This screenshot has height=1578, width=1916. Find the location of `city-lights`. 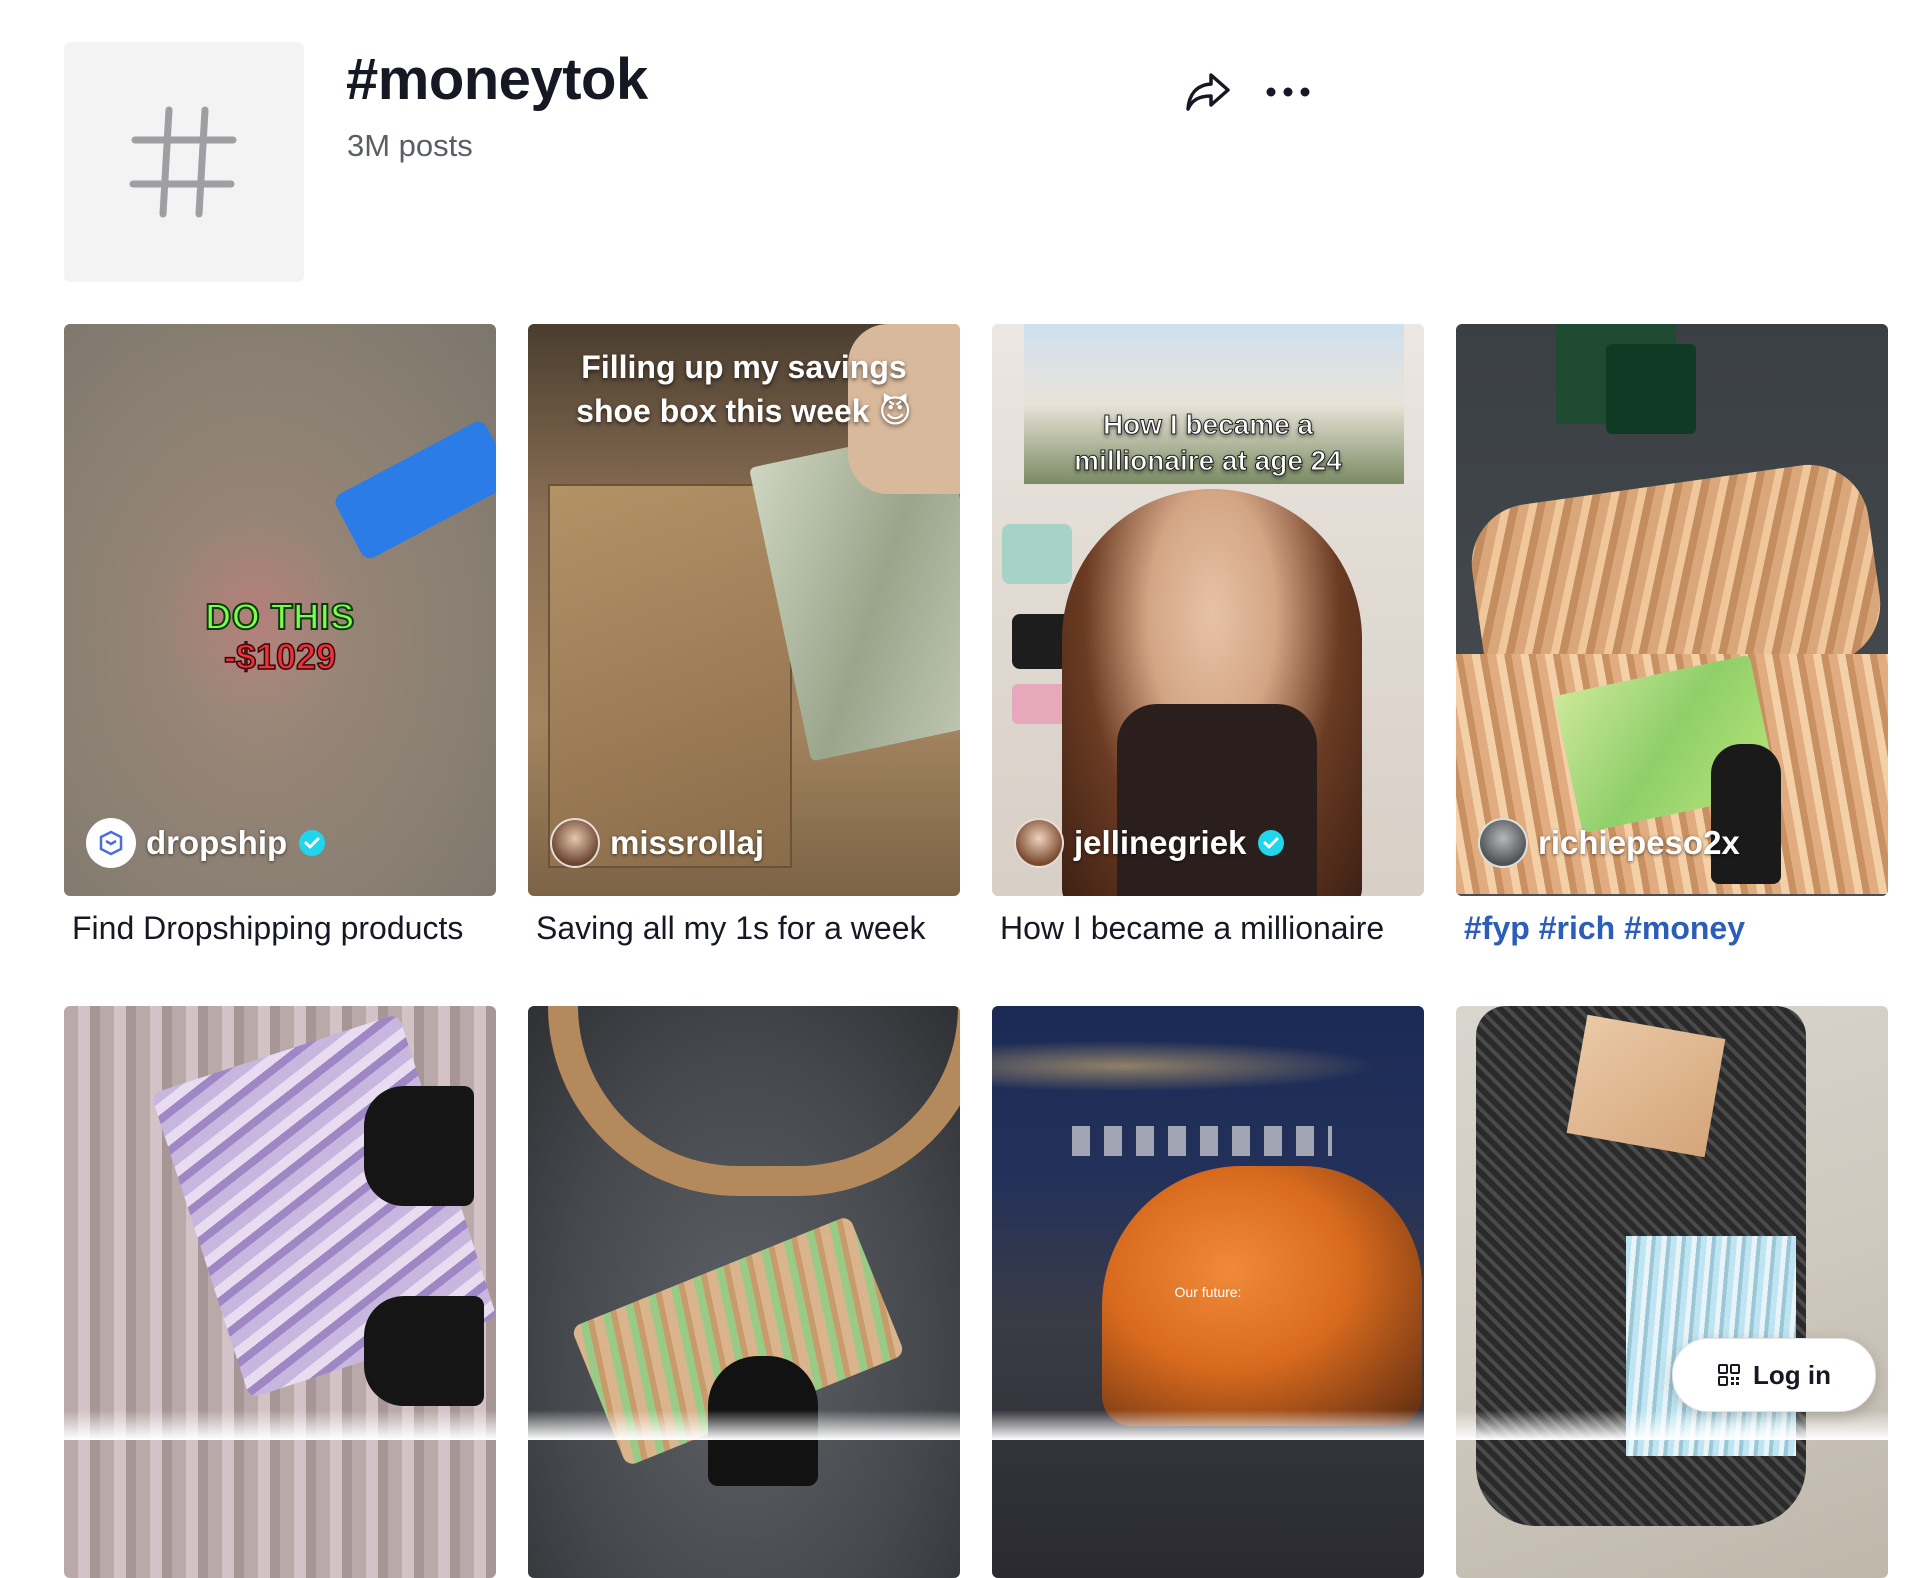

city-lights is located at coordinates (1208, 1066).